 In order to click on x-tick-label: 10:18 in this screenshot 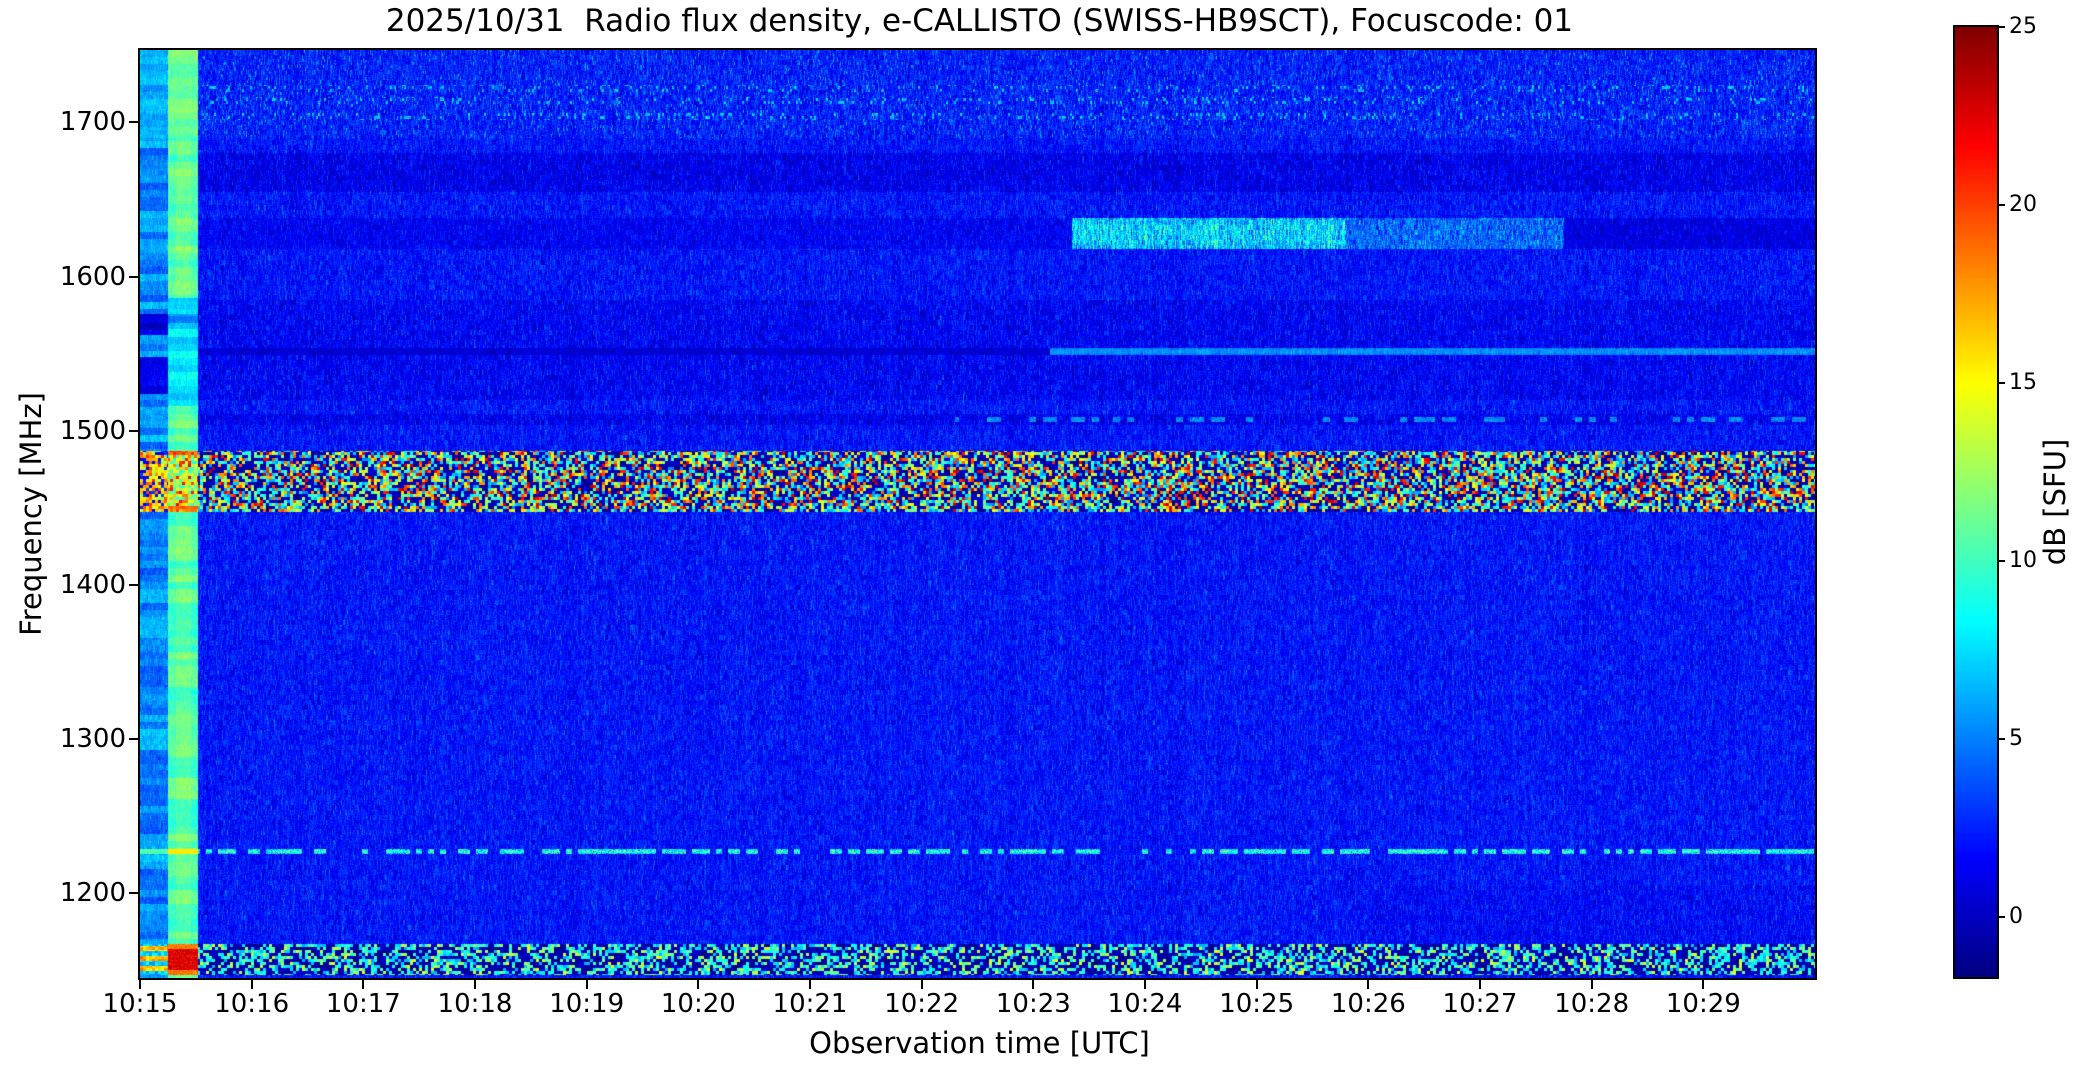, I will do `click(475, 1004)`.